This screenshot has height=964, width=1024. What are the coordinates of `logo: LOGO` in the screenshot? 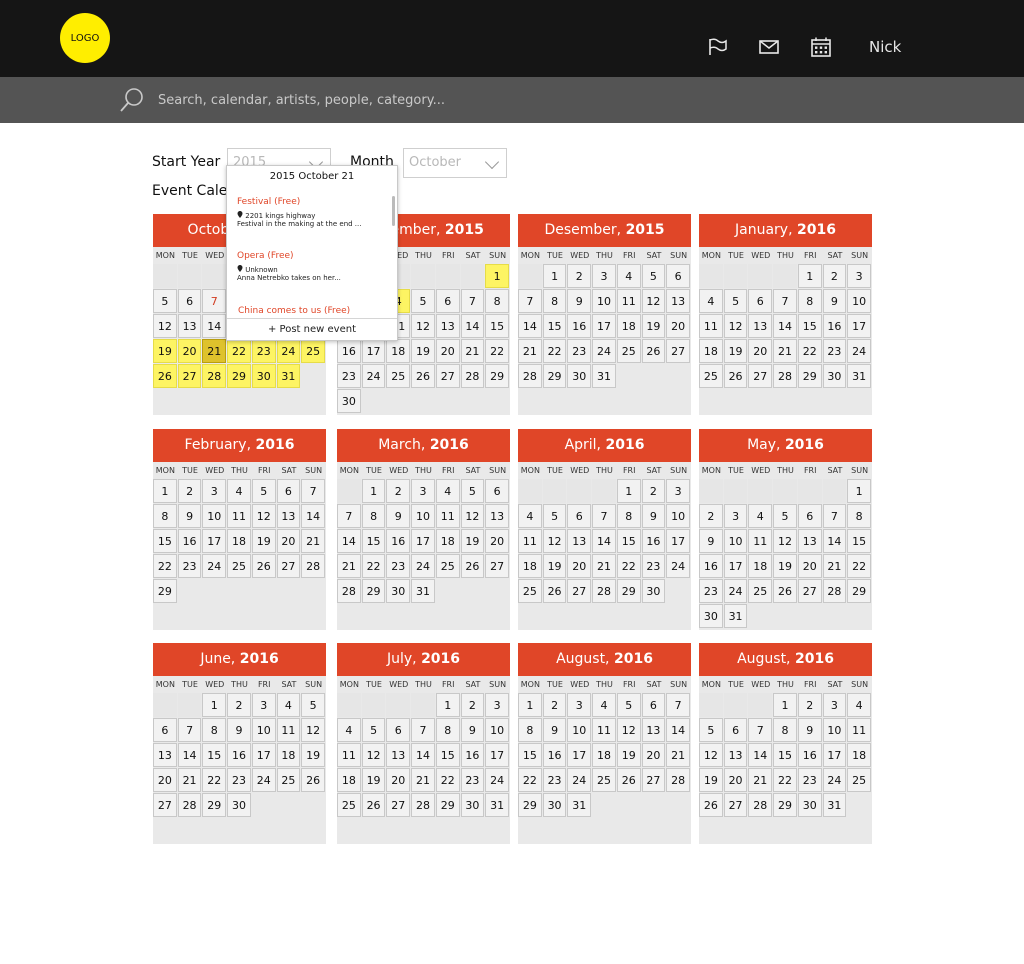 It's located at (85, 38).